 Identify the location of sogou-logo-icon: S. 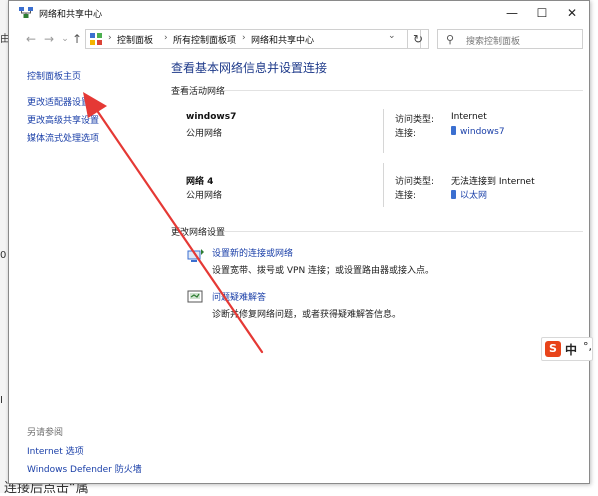
(553, 349).